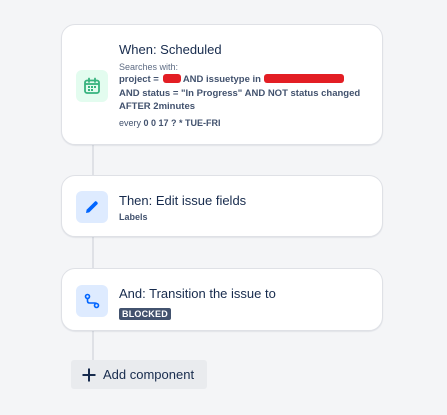 The image size is (447, 415). What do you see at coordinates (130, 122) in the screenshot?
I see `schedule-prefix: every` at bounding box center [130, 122].